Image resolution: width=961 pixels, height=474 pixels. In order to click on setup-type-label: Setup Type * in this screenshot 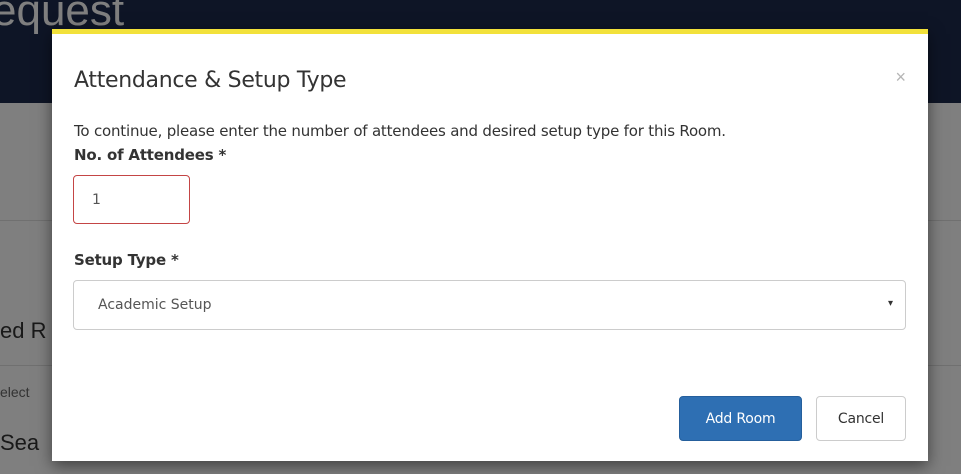, I will do `click(126, 260)`.